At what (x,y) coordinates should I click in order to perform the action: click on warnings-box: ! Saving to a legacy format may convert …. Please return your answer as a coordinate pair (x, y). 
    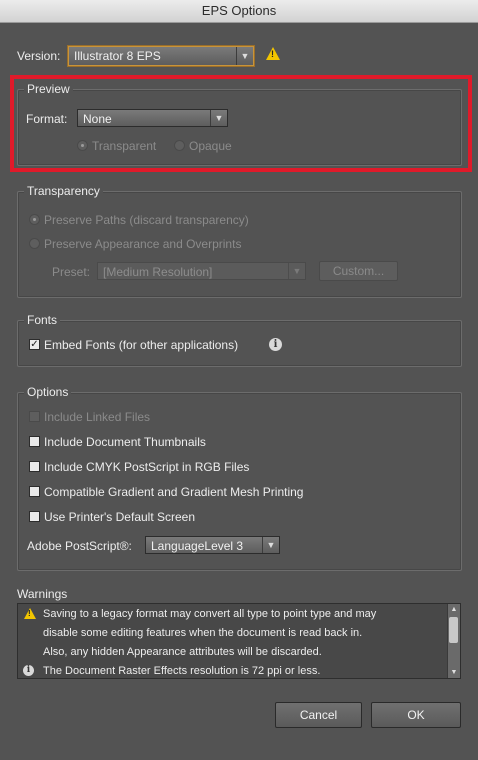
    Looking at the image, I should click on (239, 641).